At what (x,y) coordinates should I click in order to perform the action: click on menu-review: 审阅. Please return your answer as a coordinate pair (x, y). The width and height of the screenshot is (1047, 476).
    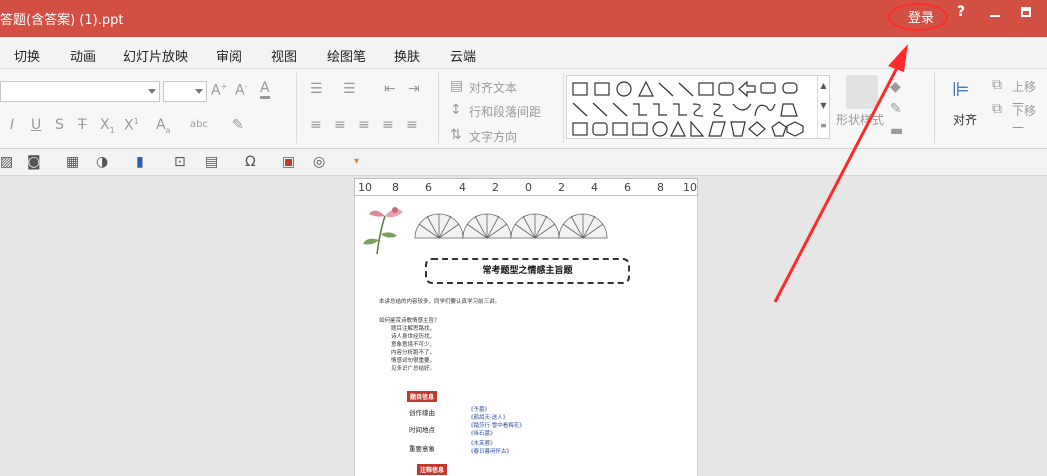
    Looking at the image, I should click on (229, 55).